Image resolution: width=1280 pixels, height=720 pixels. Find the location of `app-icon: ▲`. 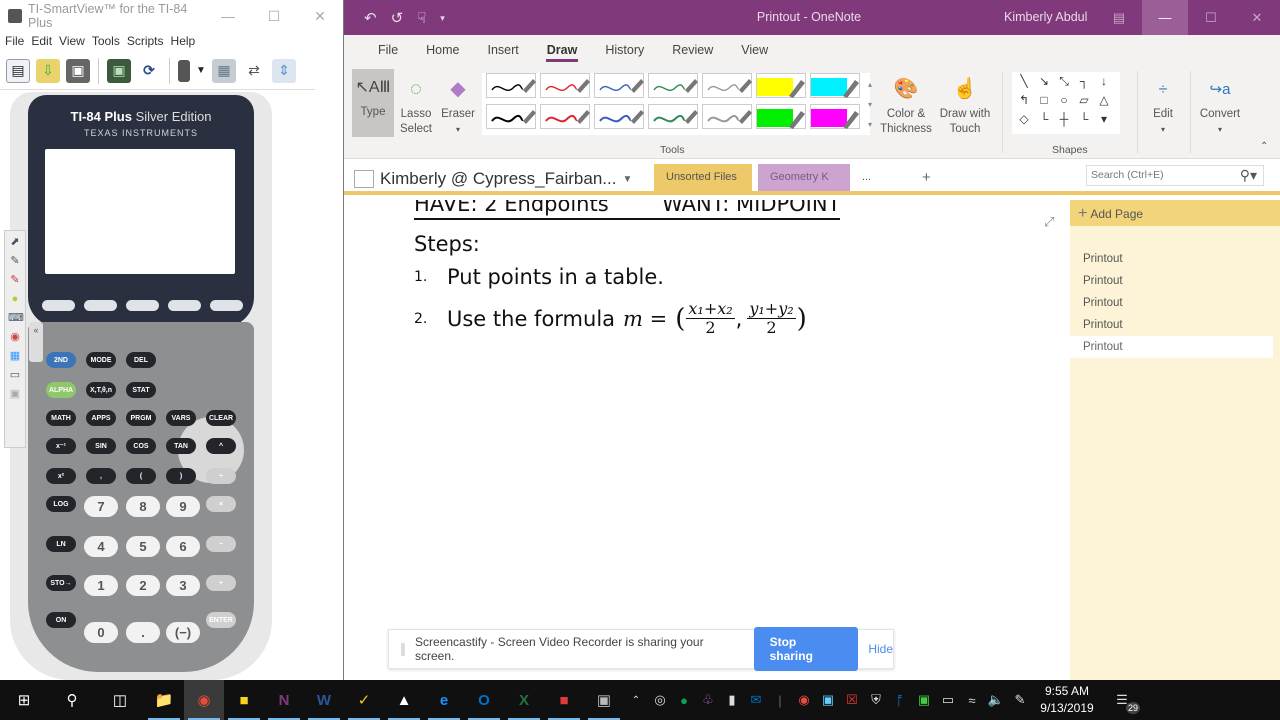

app-icon: ▲ is located at coordinates (404, 700).